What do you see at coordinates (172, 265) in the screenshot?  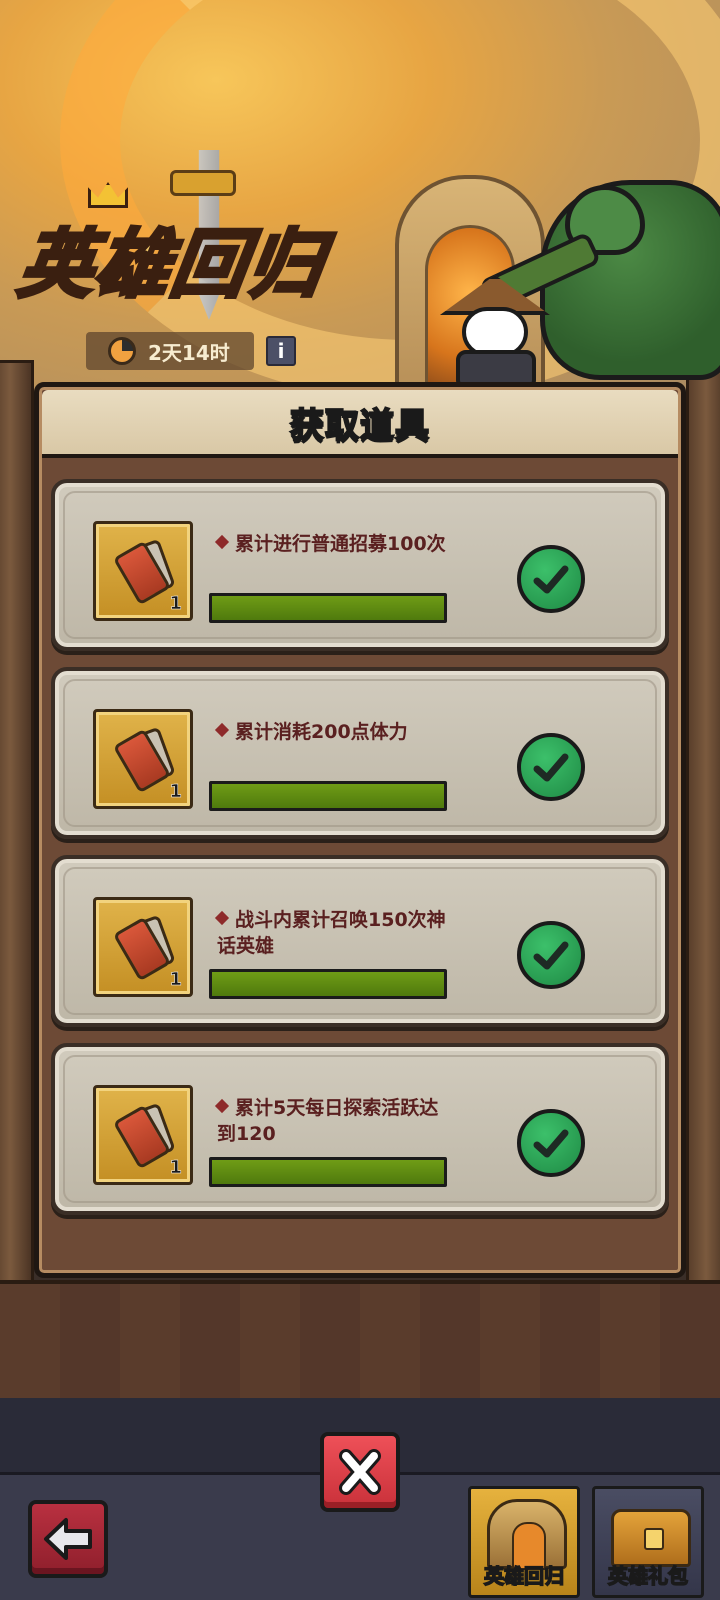 I see `event-title: 英雄回归` at bounding box center [172, 265].